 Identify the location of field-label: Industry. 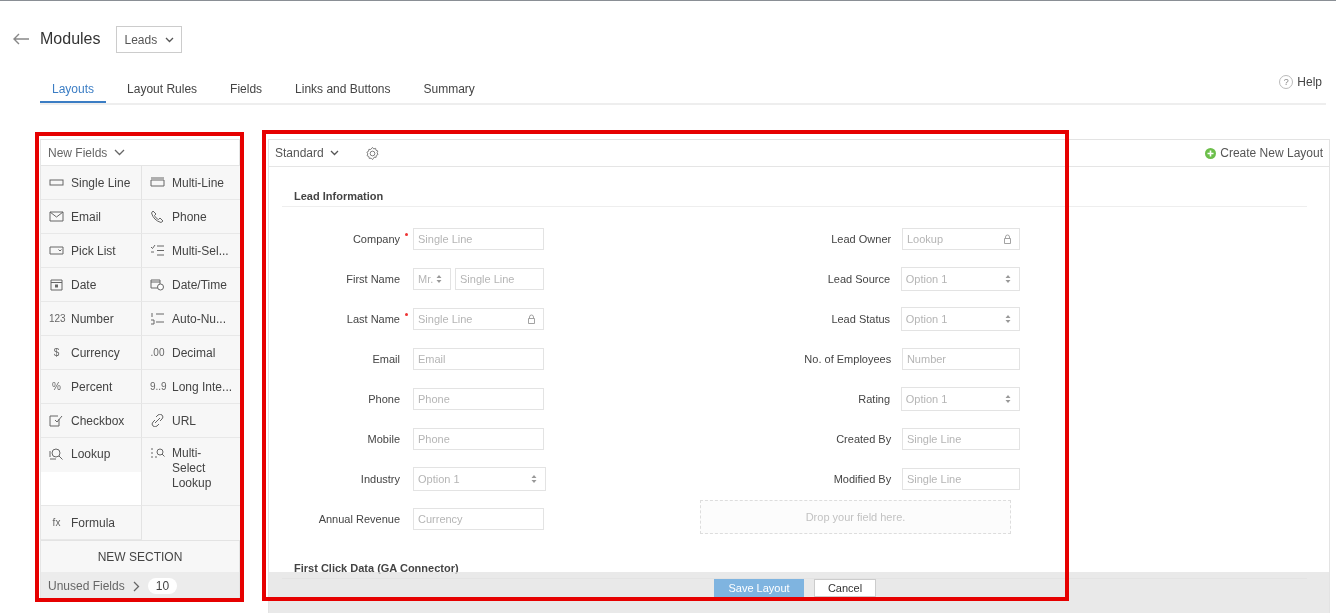
(379, 479).